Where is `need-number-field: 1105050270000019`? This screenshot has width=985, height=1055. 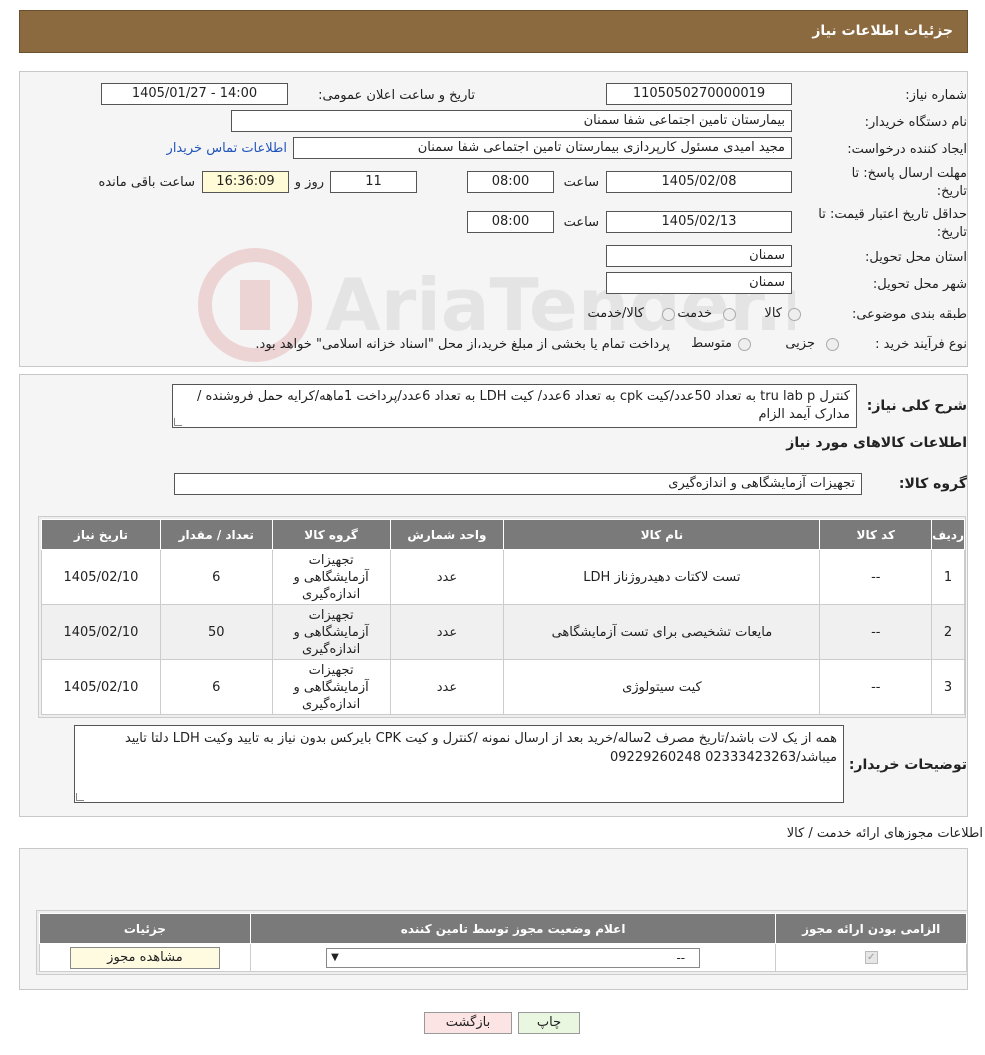
need-number-field: 1105050270000019 is located at coordinates (699, 94).